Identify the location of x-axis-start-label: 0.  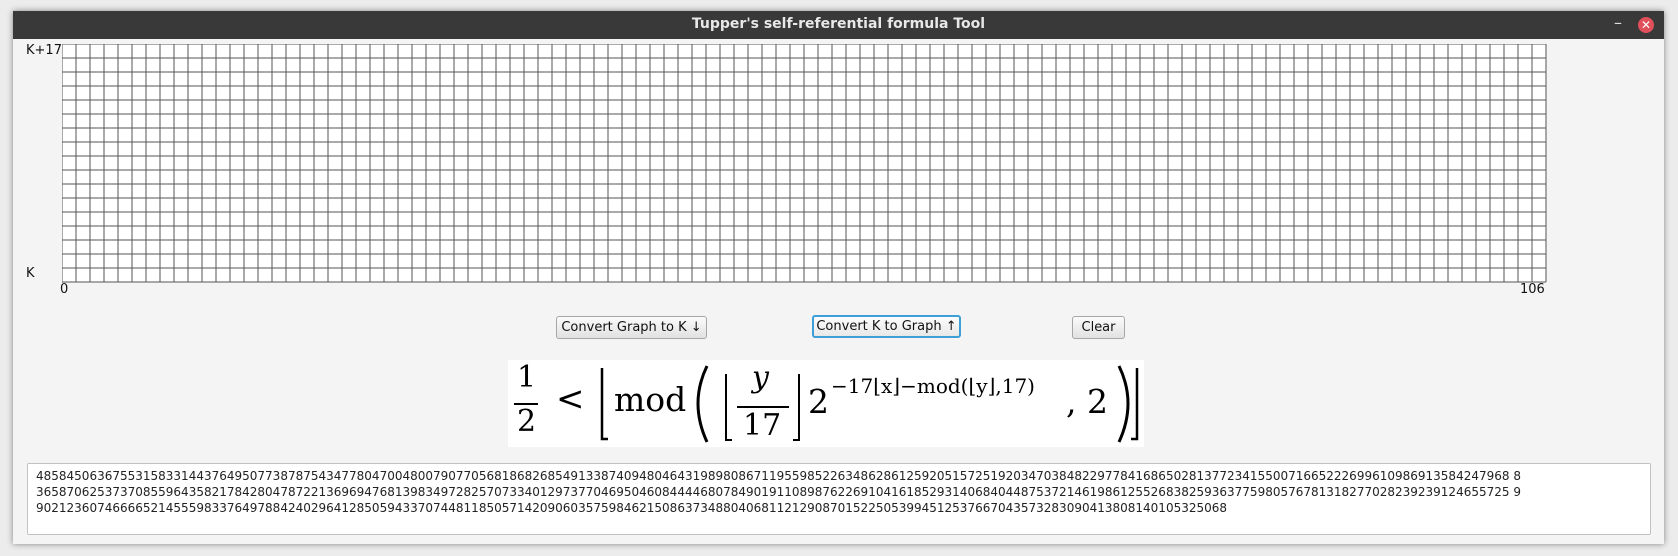
(64, 289).